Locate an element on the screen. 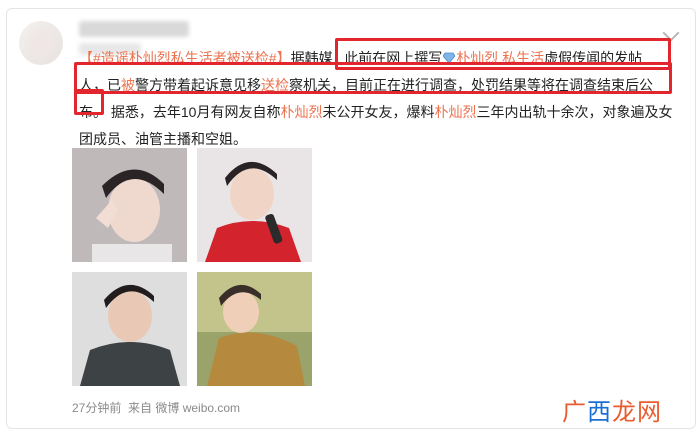 This screenshot has width=700, height=433. photo-3-image is located at coordinates (129, 329).